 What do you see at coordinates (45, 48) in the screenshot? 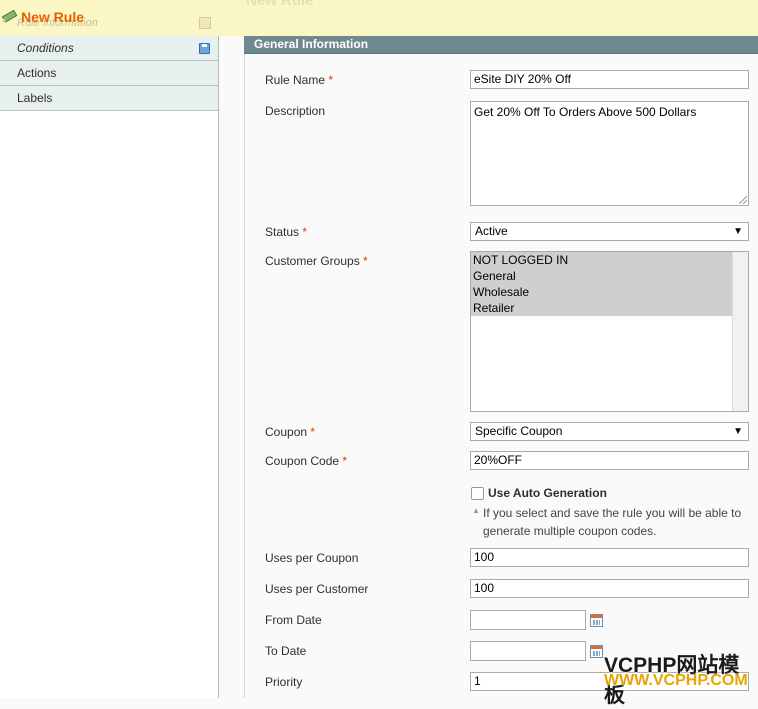
I see `tab-conditions-label: Conditions` at bounding box center [45, 48].